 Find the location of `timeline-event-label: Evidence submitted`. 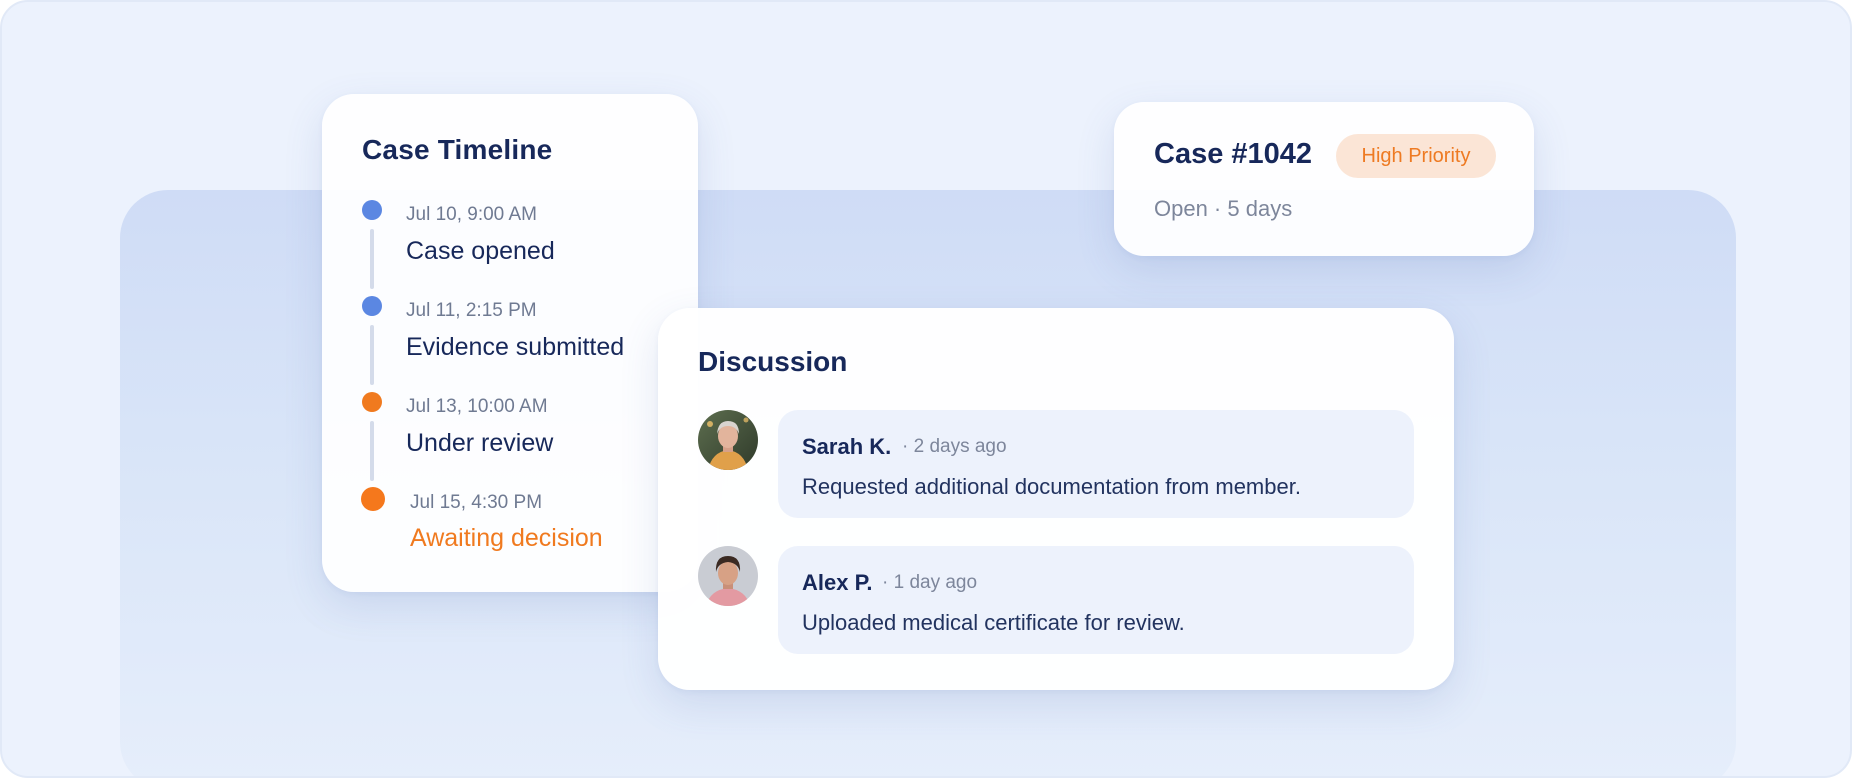

timeline-event-label: Evidence submitted is located at coordinates (515, 347).